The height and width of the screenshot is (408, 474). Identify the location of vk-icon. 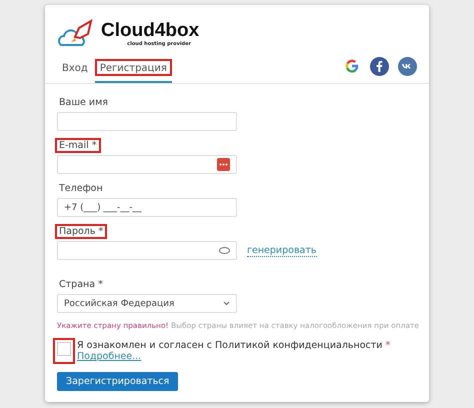
(407, 66).